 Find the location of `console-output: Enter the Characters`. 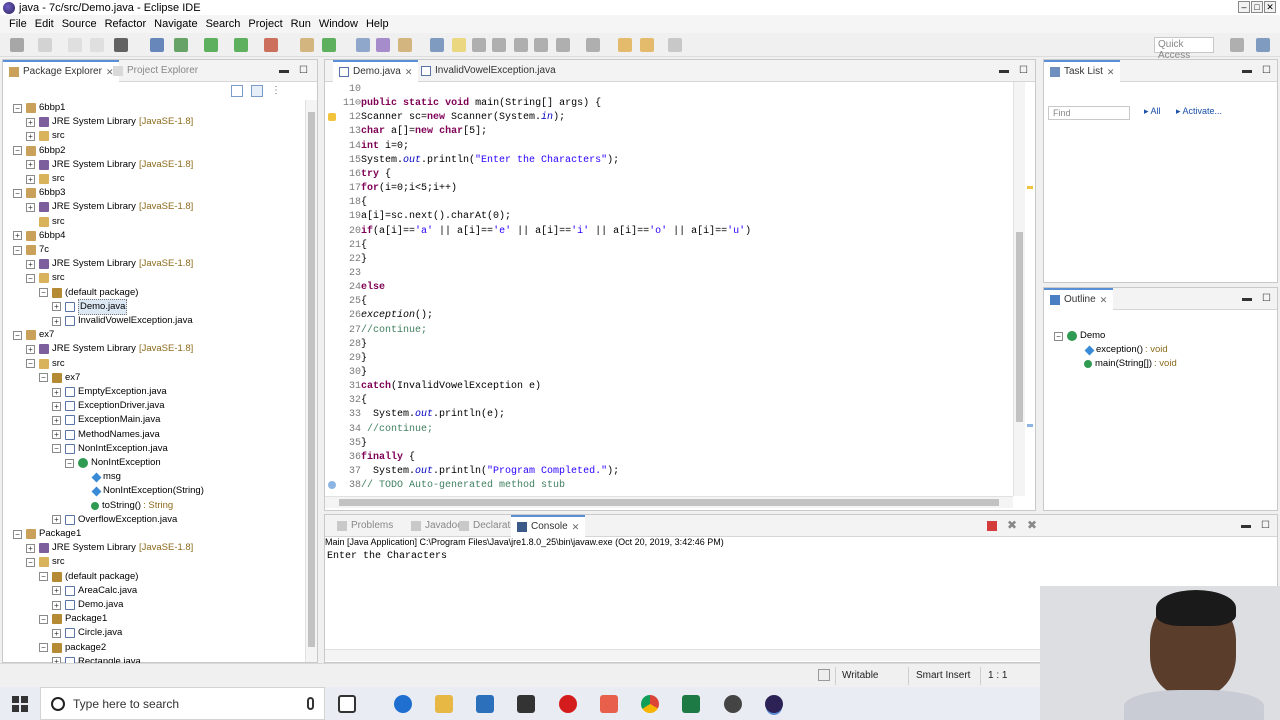

console-output: Enter the Characters is located at coordinates (387, 556).